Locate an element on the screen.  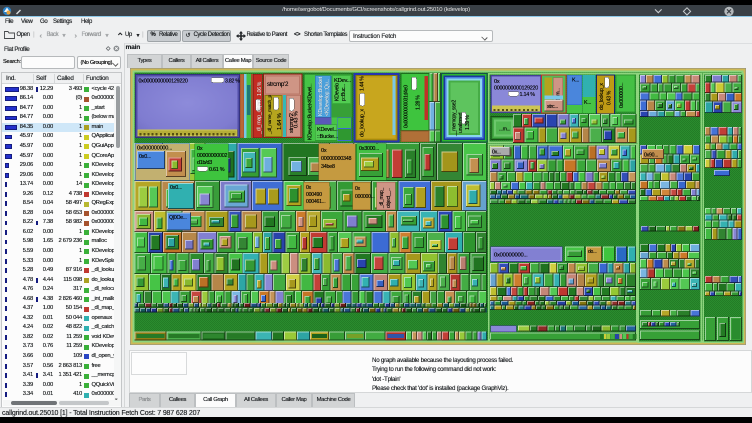
svg-text: 0x00000000031d4e0 is located at coordinates (407, 106).